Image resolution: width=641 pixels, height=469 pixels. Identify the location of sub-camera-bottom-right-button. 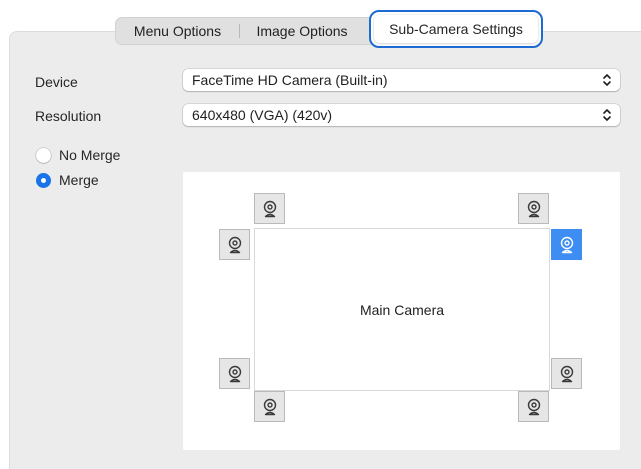
(533, 406).